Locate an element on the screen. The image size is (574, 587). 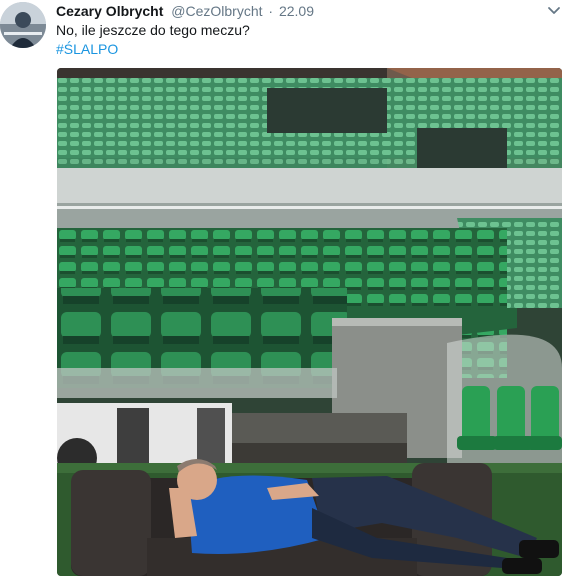
tweet-header: Cezary Olbrycht @CezOlbrycht · 22.09 is located at coordinates (185, 11).